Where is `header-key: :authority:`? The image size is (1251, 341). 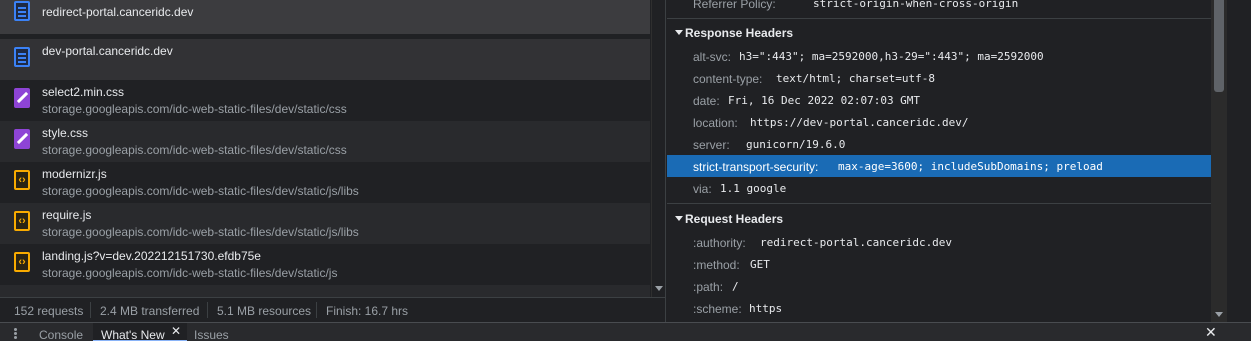 header-key: :authority: is located at coordinates (719, 243).